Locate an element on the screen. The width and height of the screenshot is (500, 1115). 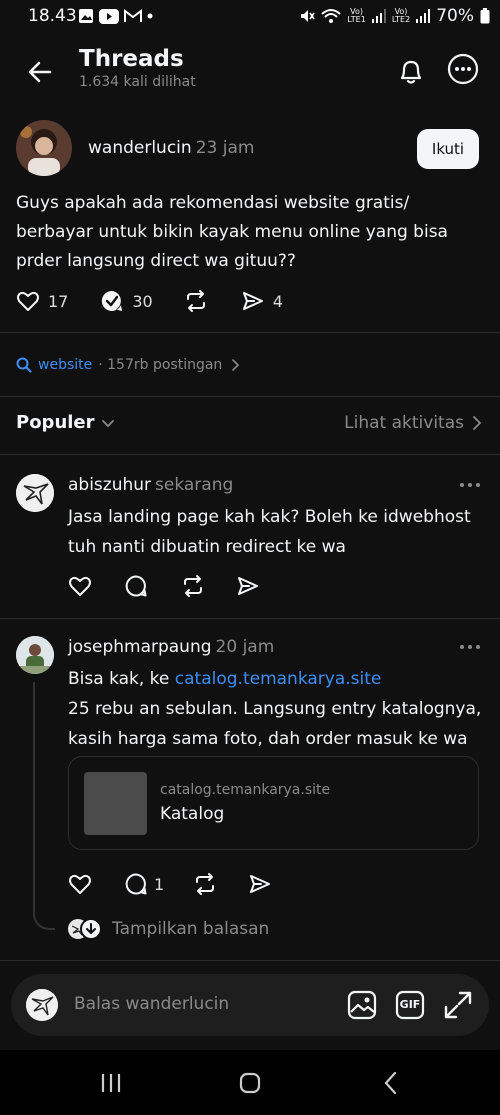
notification-icons is located at coordinates (115, 16).